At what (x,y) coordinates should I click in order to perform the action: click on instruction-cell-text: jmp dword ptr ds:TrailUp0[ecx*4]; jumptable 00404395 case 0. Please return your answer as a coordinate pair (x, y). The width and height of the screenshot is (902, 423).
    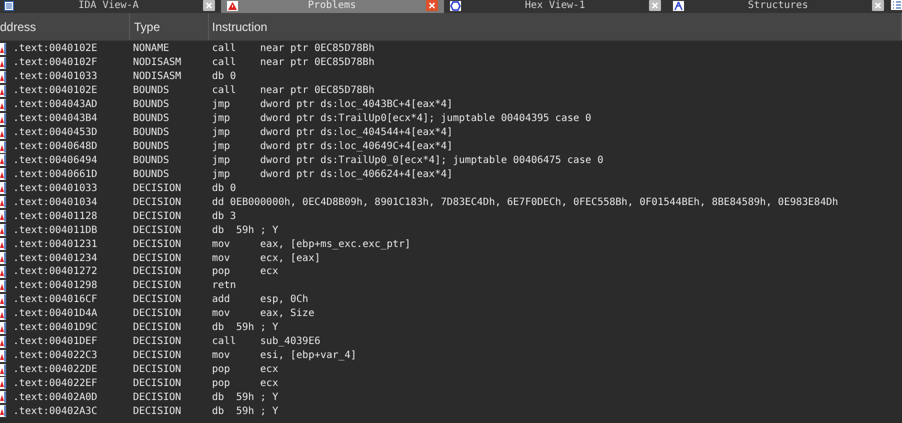
    Looking at the image, I should click on (402, 119).